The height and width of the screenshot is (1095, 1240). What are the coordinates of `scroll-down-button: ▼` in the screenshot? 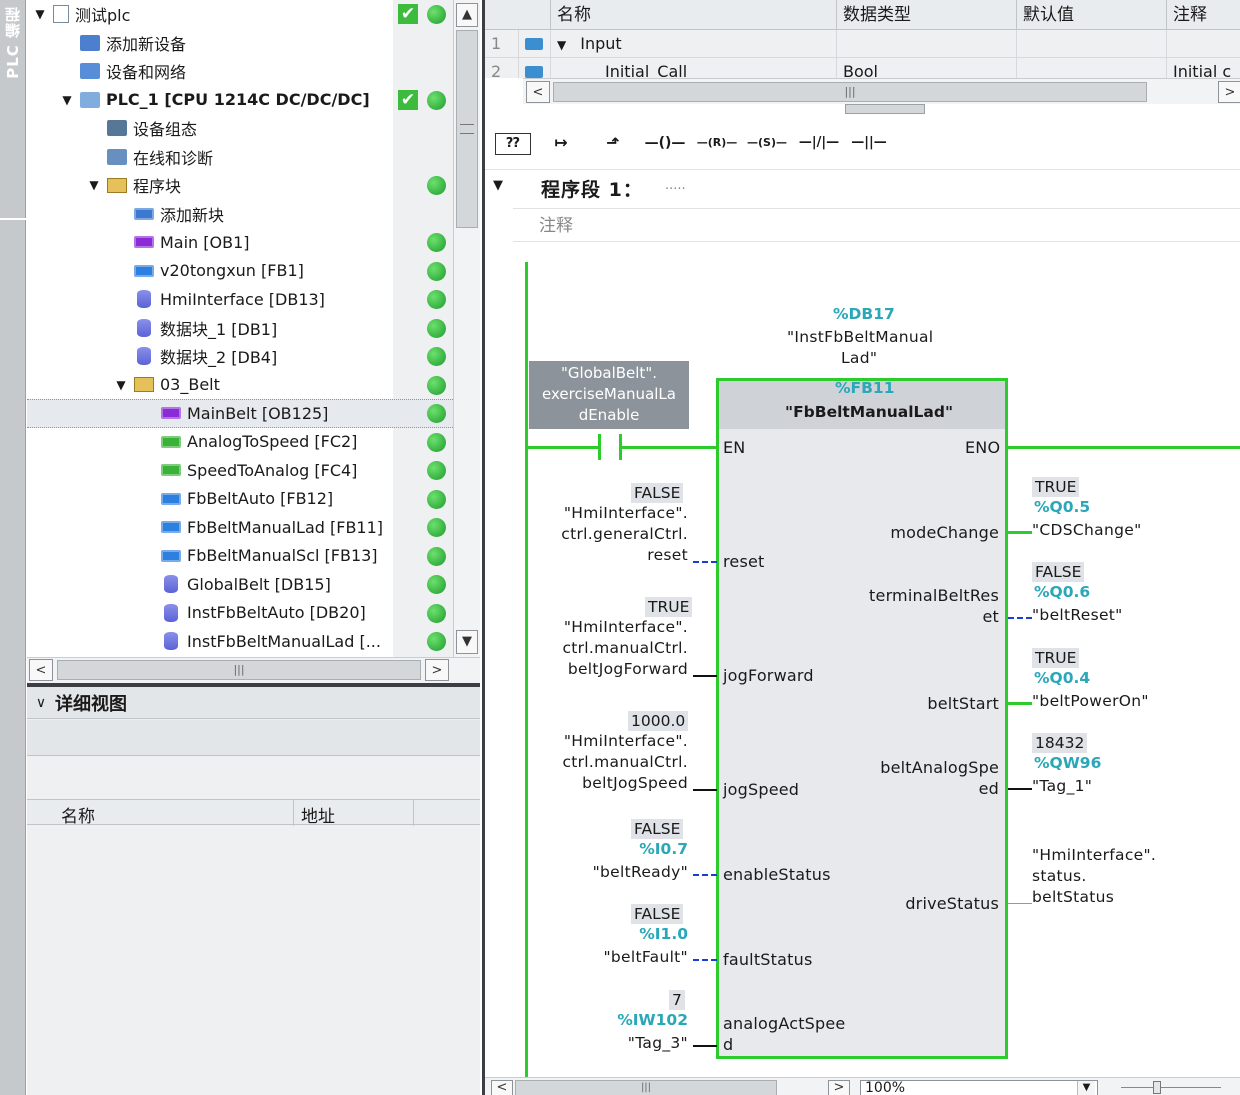 It's located at (467, 642).